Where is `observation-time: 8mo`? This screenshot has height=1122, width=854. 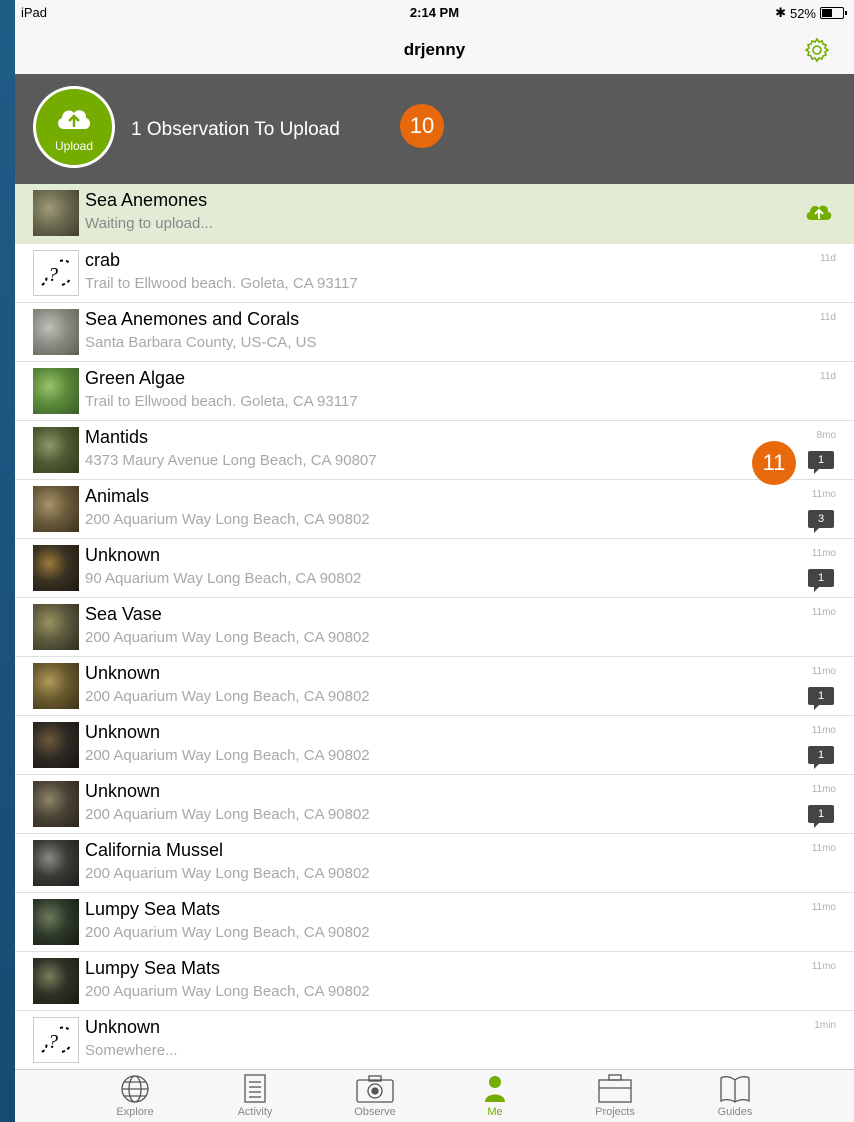 observation-time: 8mo is located at coordinates (826, 435).